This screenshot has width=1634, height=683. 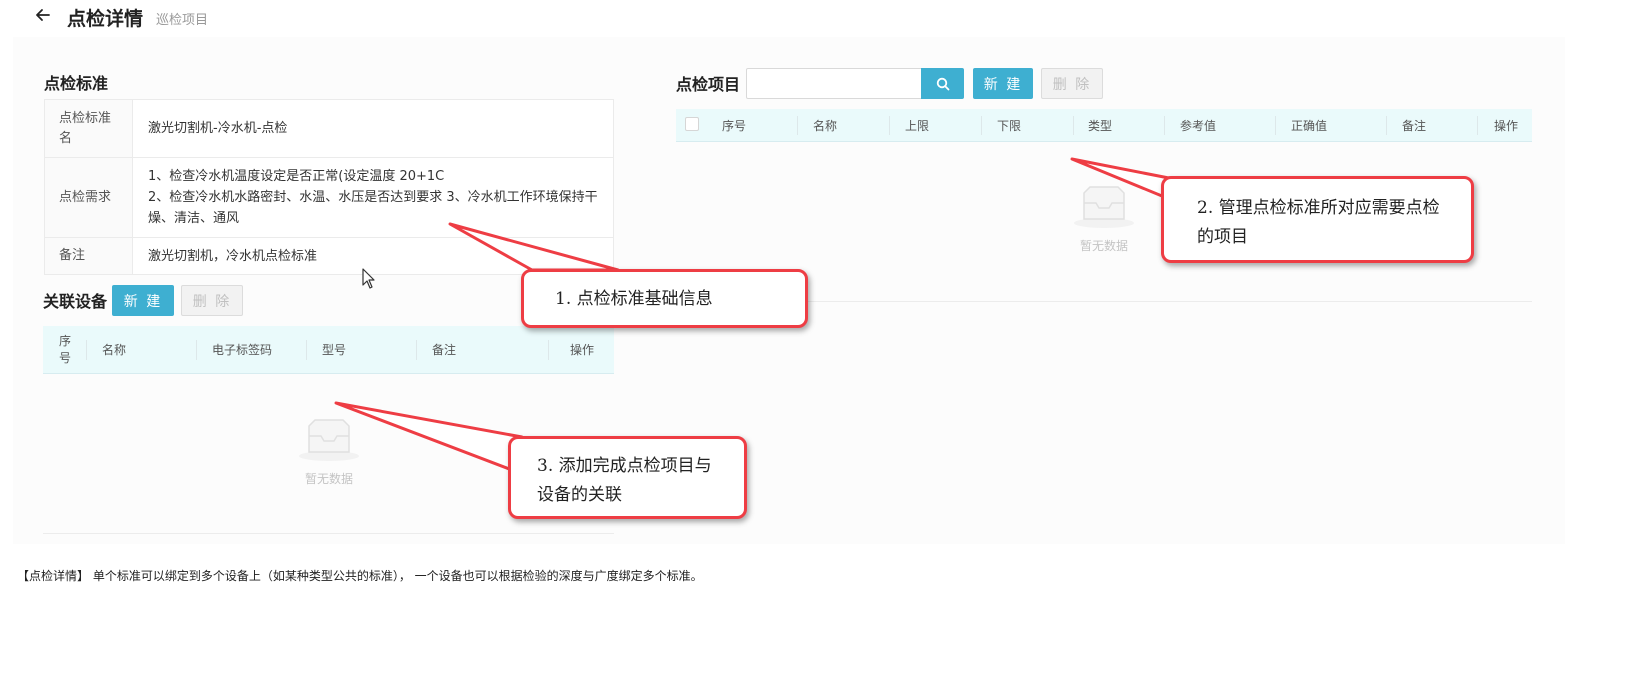 I want to click on callout-3: 3. 添加完成点检项目与设备的关联, so click(x=627, y=477).